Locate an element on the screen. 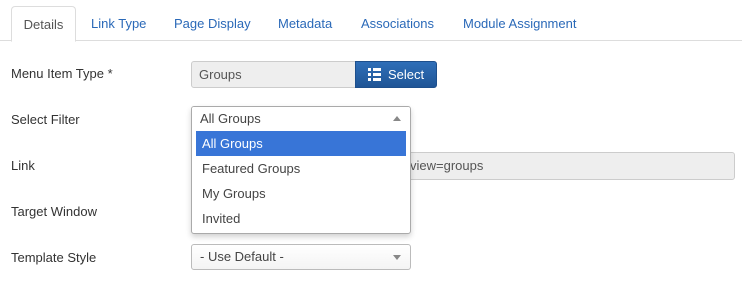 This screenshot has height=297, width=742. tab-module-assignment: Module Assignment is located at coordinates (519, 24).